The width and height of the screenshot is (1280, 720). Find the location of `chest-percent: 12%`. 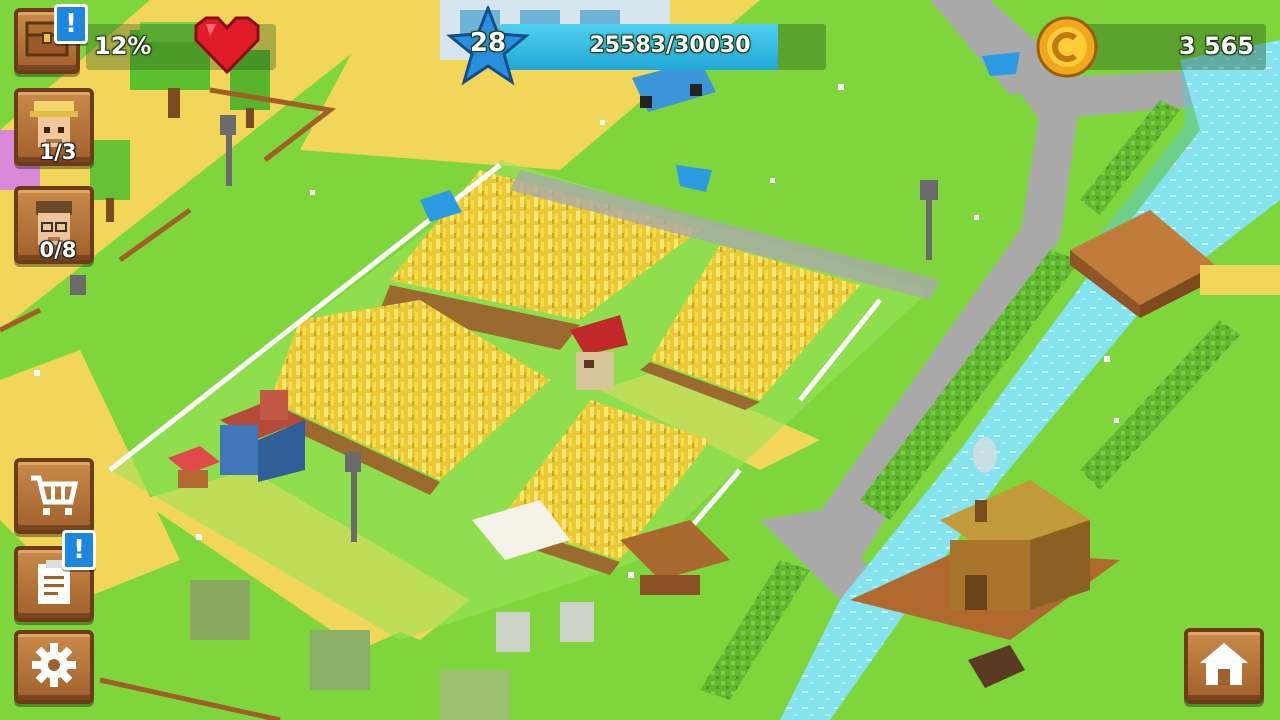

chest-percent: 12% is located at coordinates (123, 46).